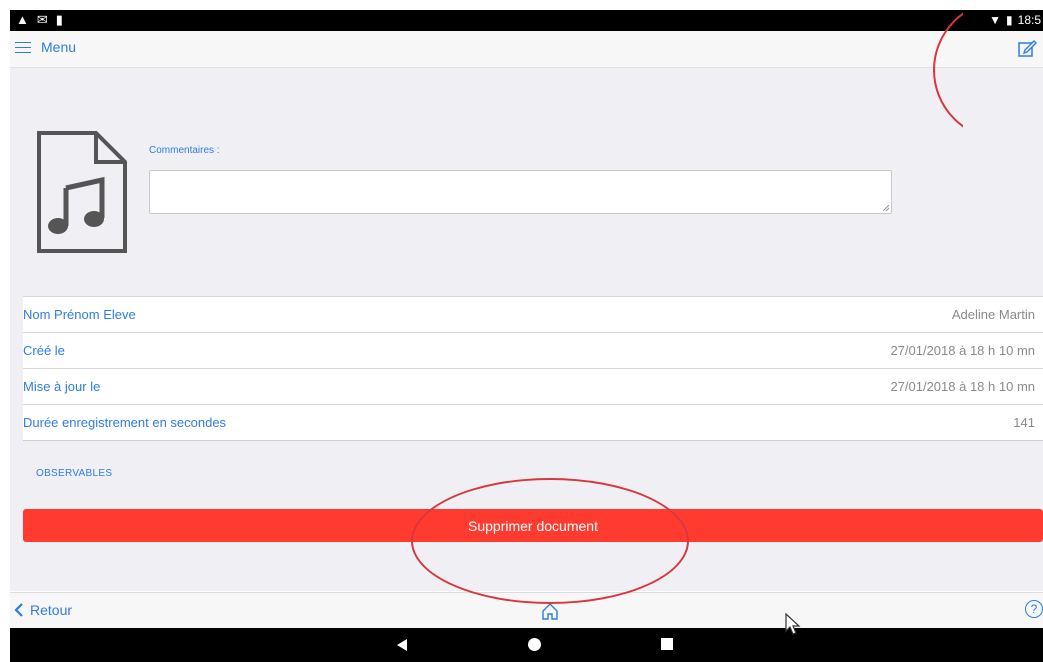 Image resolution: width=1043 pixels, height=662 pixels. What do you see at coordinates (184, 150) in the screenshot?
I see `comment-label: Commentaires :` at bounding box center [184, 150].